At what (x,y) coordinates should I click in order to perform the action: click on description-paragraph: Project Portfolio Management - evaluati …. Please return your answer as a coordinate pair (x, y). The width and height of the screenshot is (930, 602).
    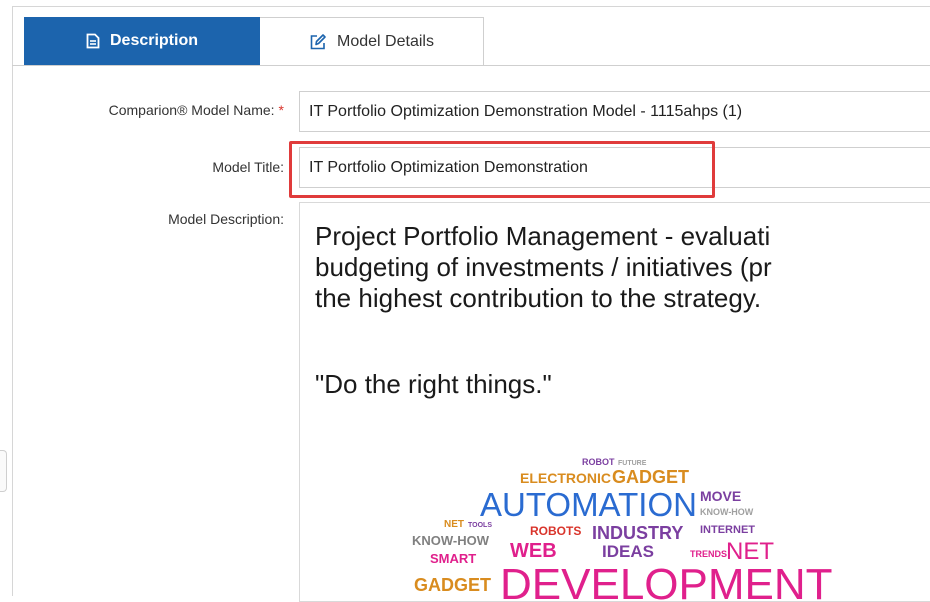
    Looking at the image, I should click on (622, 267).